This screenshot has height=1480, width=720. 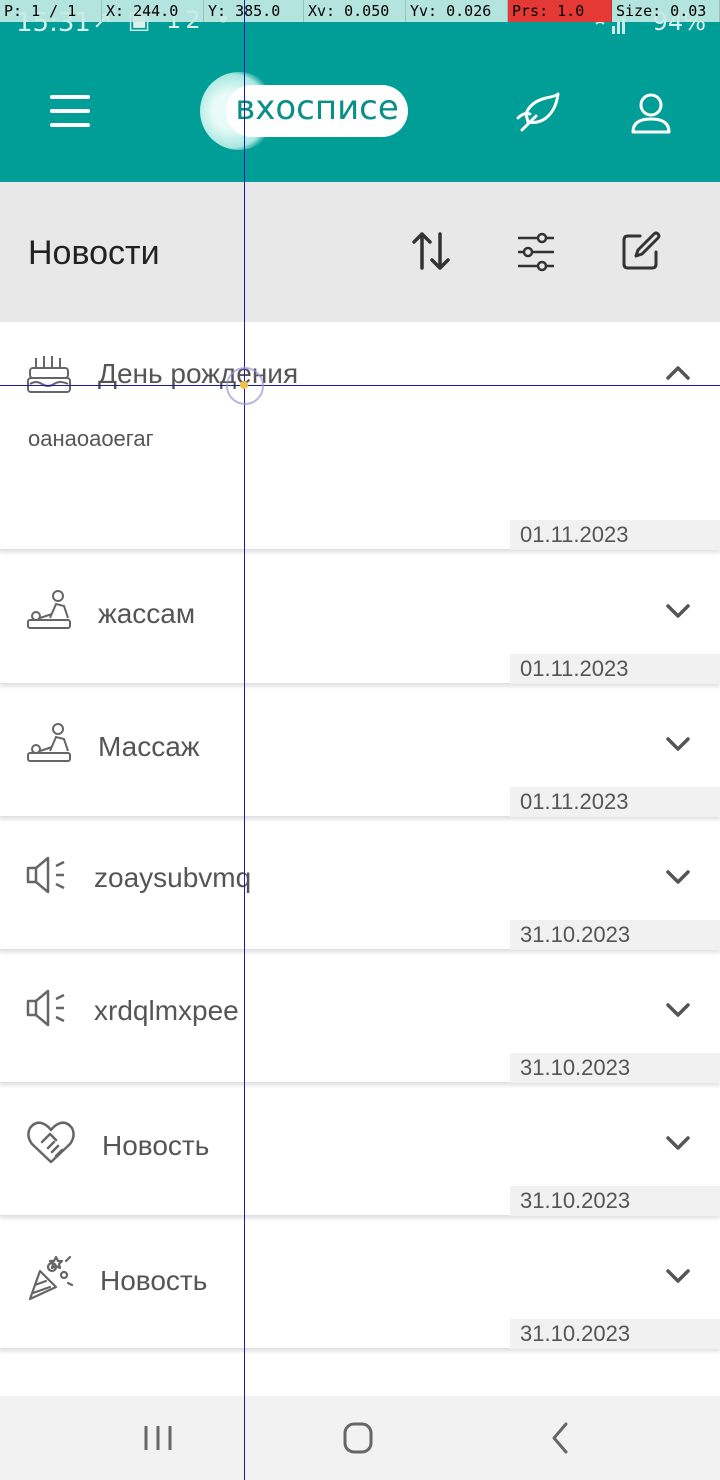 I want to click on system-nav-bar, so click(x=360, y=1438).